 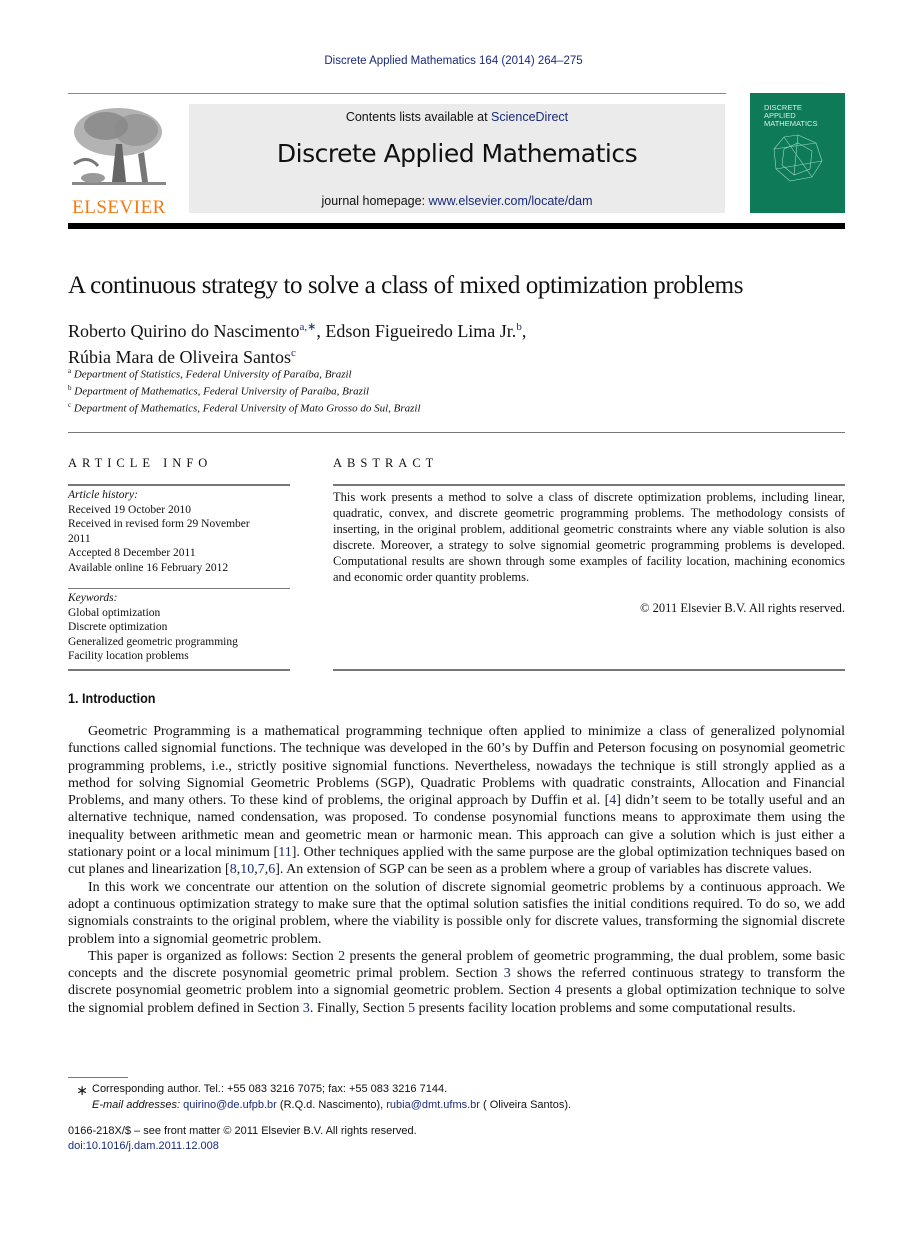 I want to click on email-label: E-mail addresses:, so click(x=136, y=1105).